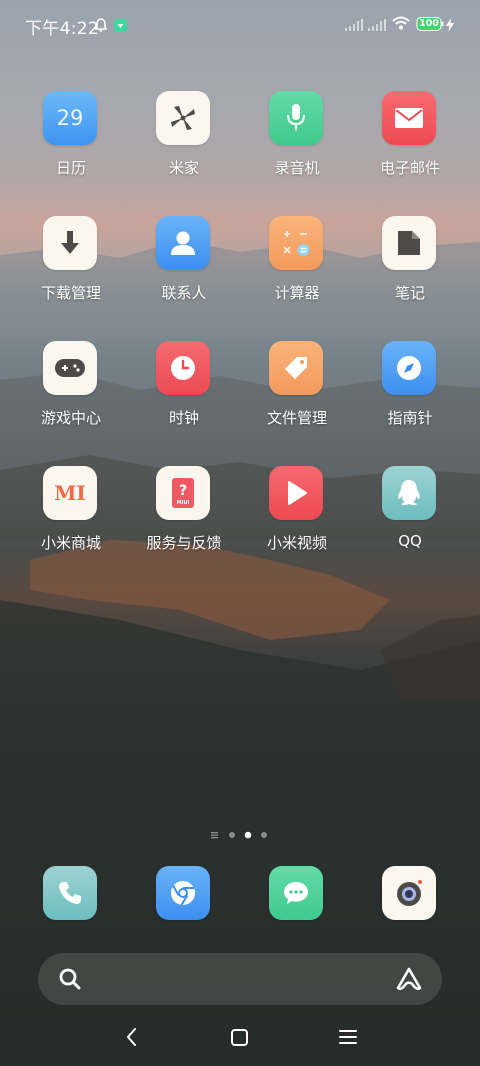 Image resolution: width=480 pixels, height=1066 pixels. Describe the element at coordinates (297, 293) in the screenshot. I see `app-label: 计算器` at that location.